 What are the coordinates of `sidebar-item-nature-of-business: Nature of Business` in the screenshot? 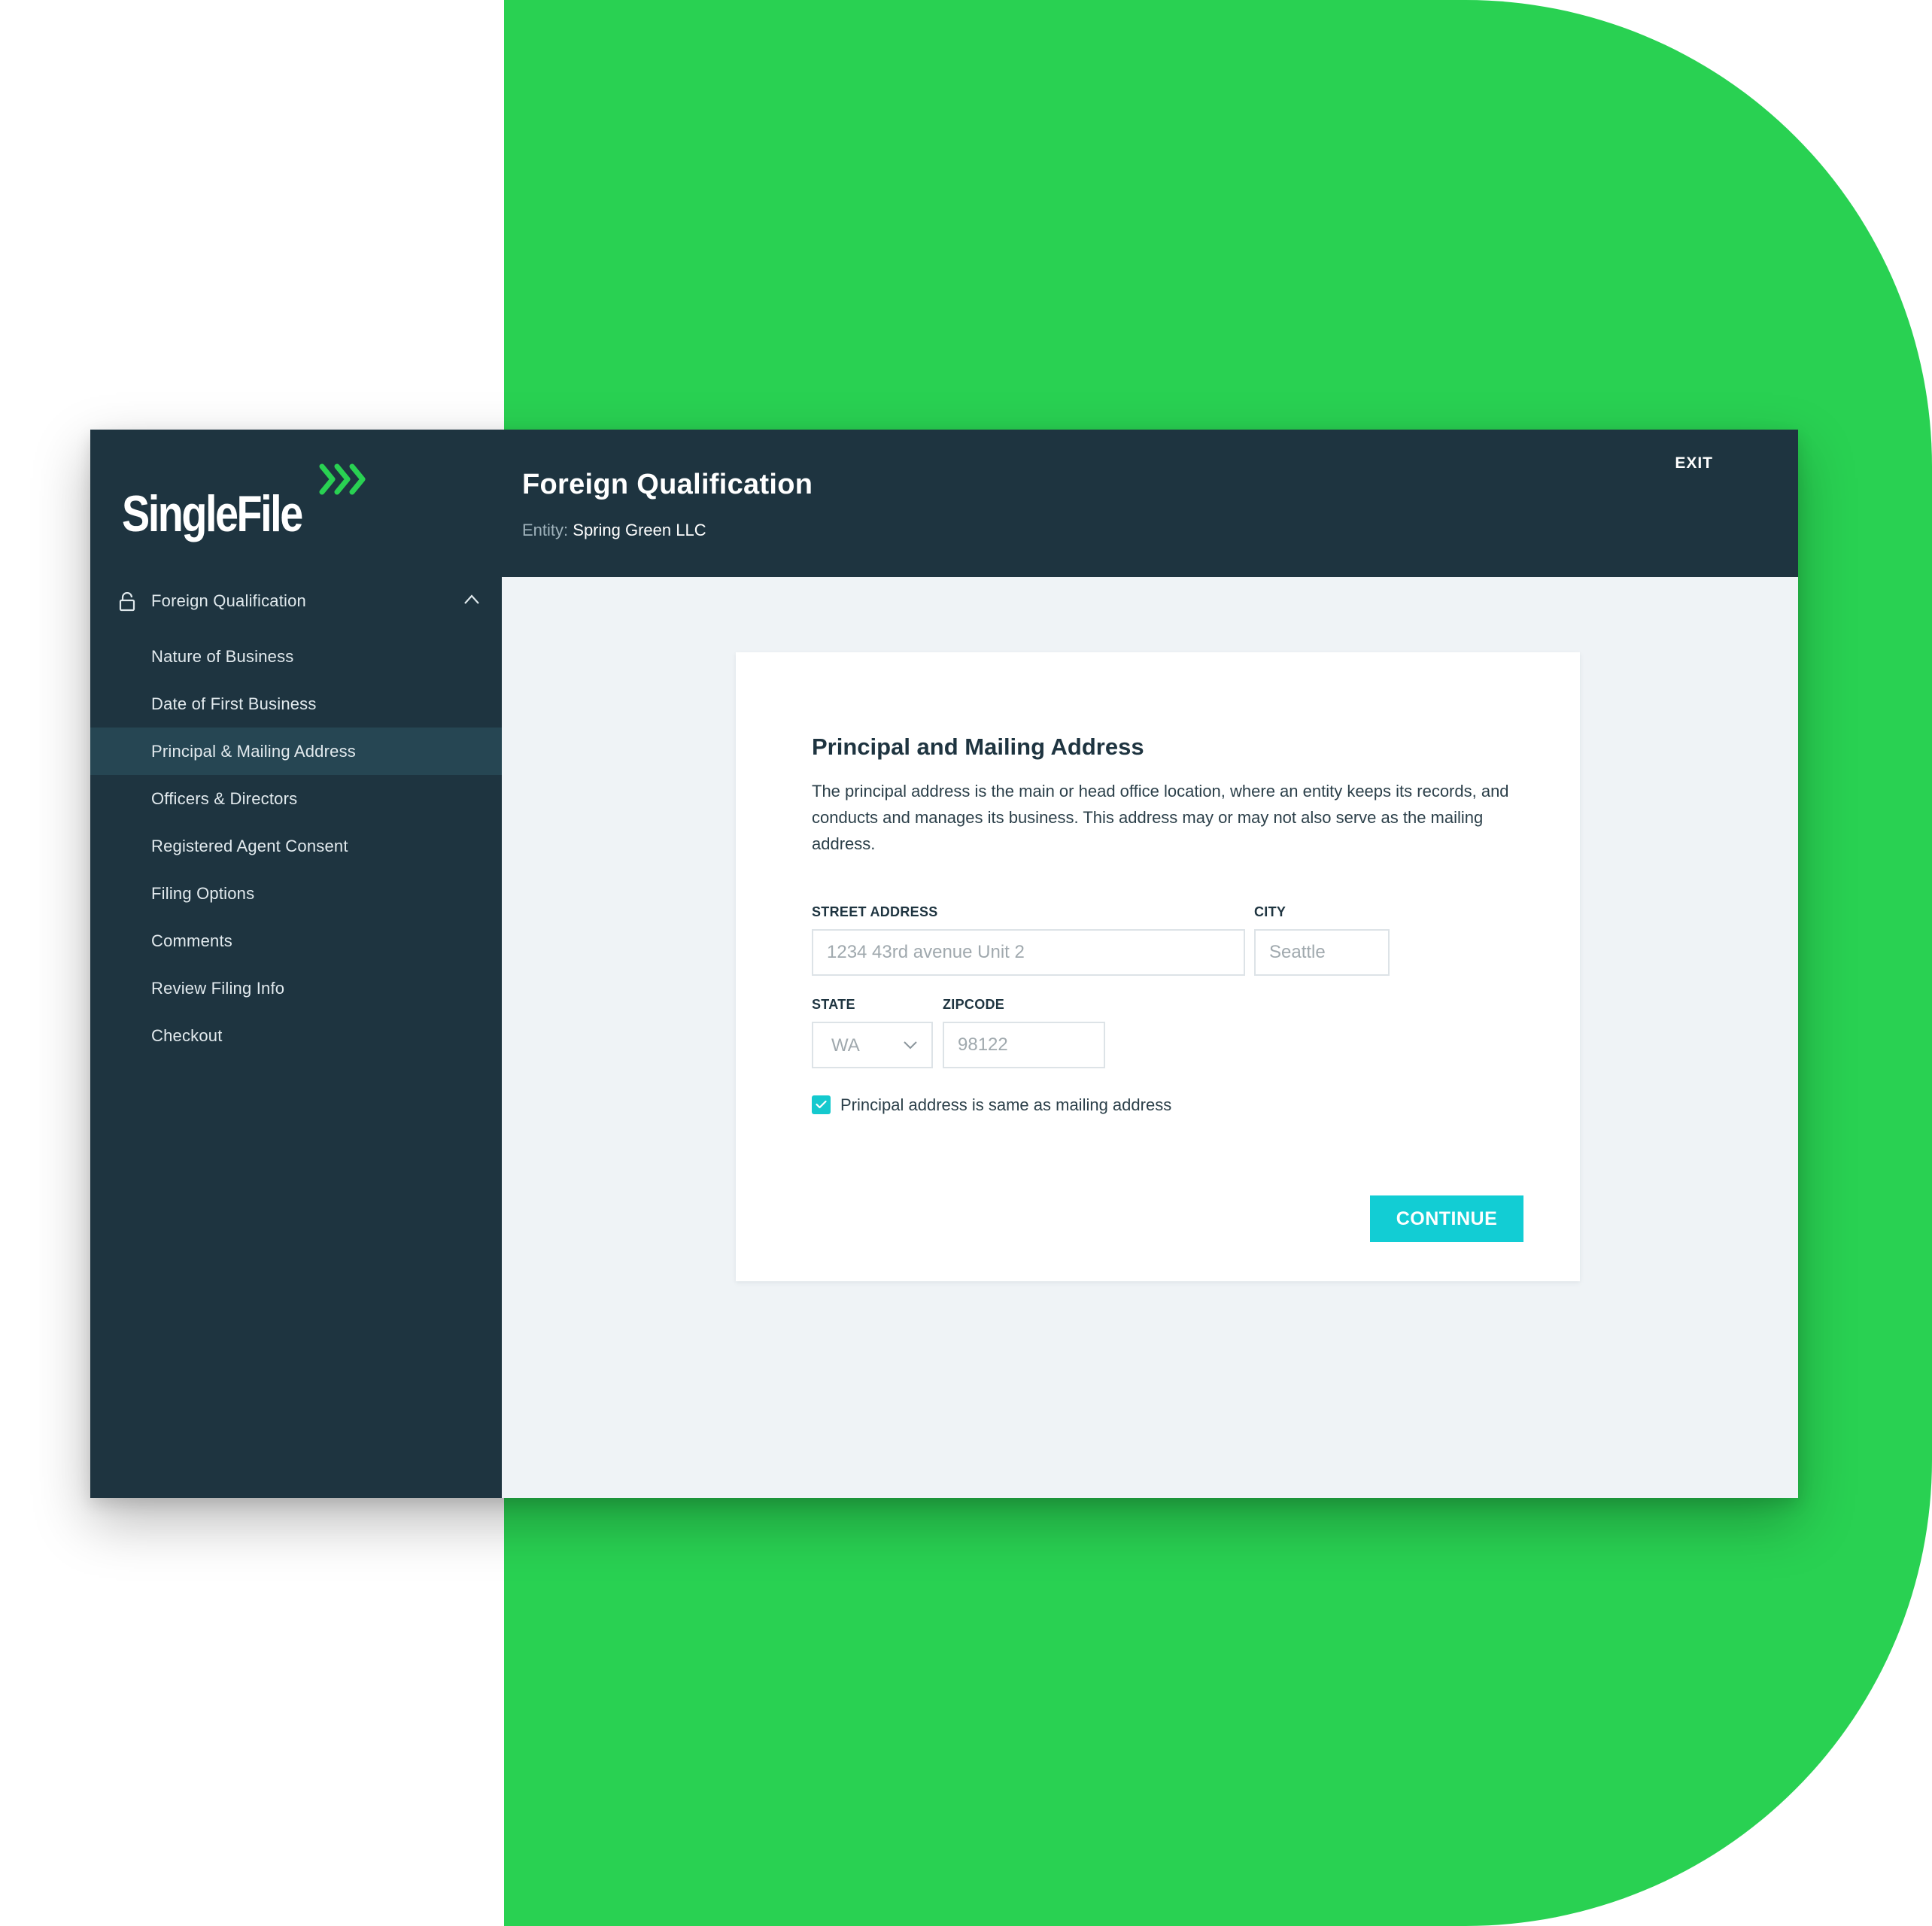 It's located at (296, 656).